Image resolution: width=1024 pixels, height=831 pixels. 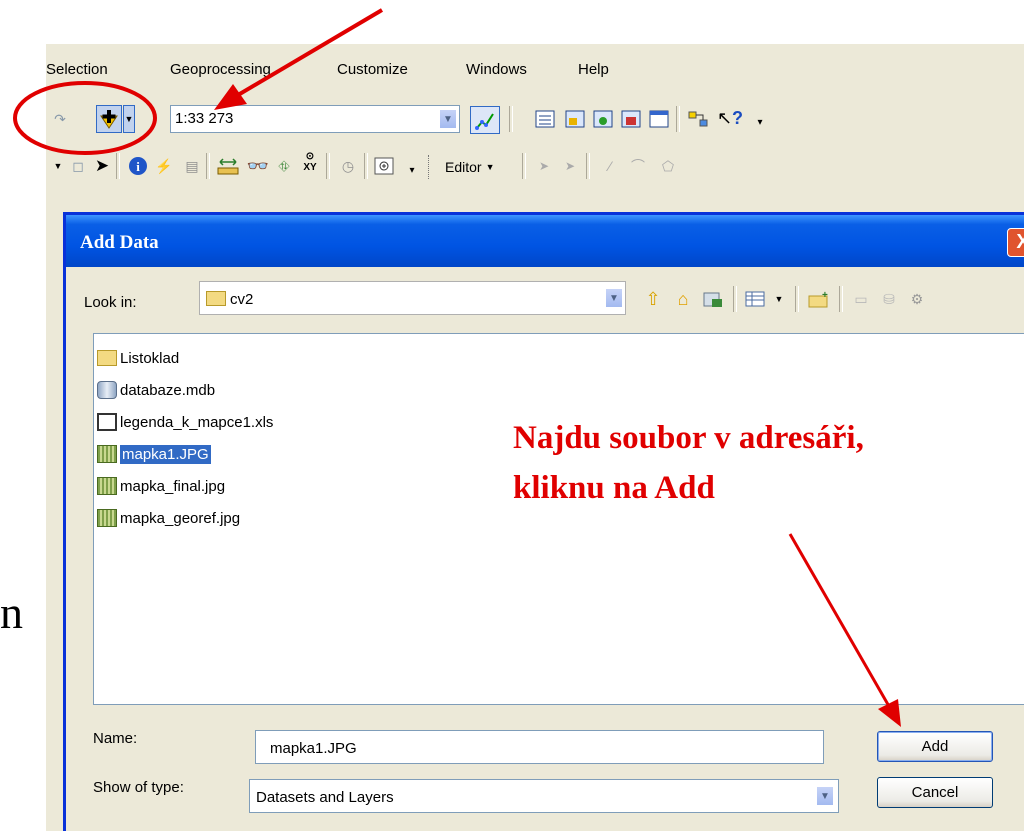 What do you see at coordinates (310, 167) in the screenshot?
I see `xy-glyph: XY` at bounding box center [310, 167].